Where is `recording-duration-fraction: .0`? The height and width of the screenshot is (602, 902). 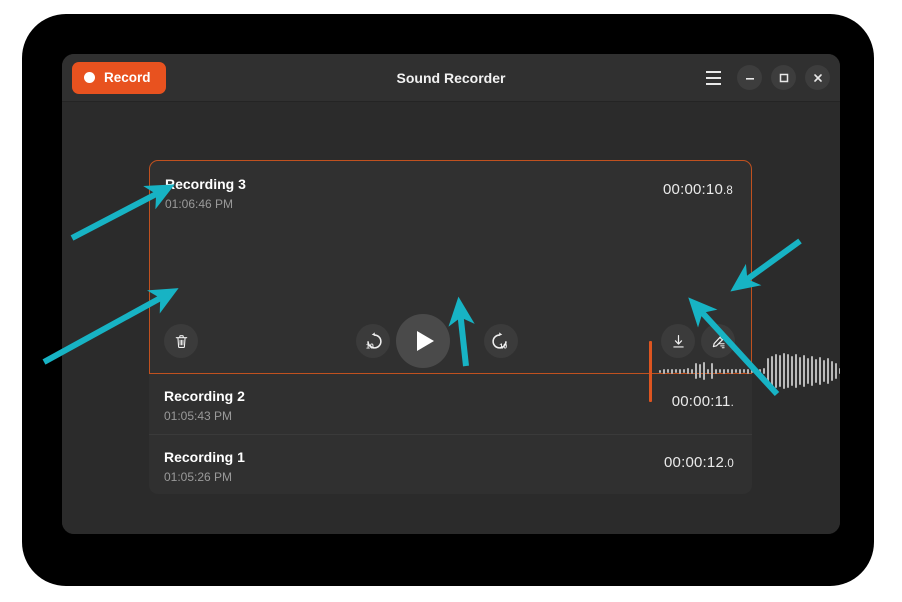 recording-duration-fraction: .0 is located at coordinates (729, 464).